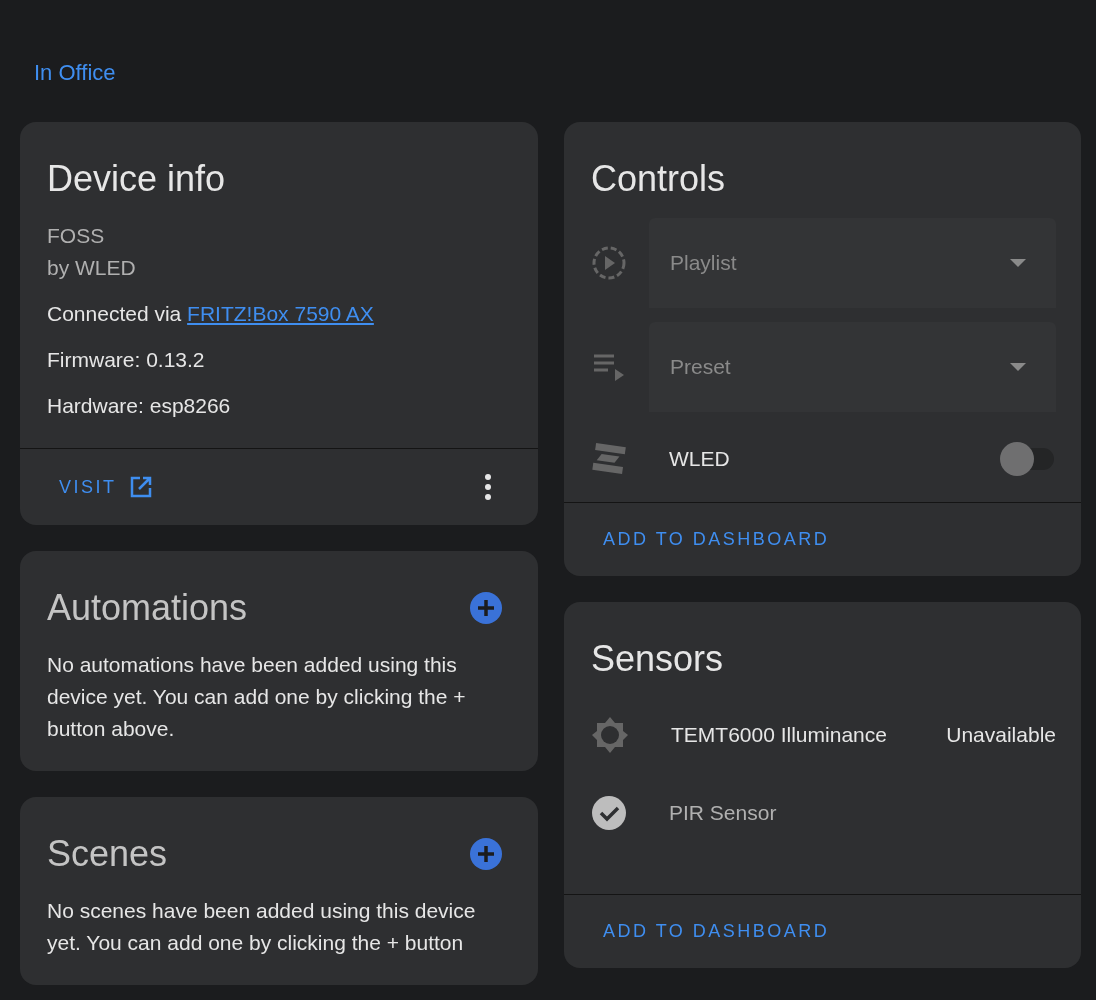 The image size is (1096, 1000). Describe the element at coordinates (280, 313) in the screenshot. I see `router-link: FRITZ!Box 7590 AX` at that location.